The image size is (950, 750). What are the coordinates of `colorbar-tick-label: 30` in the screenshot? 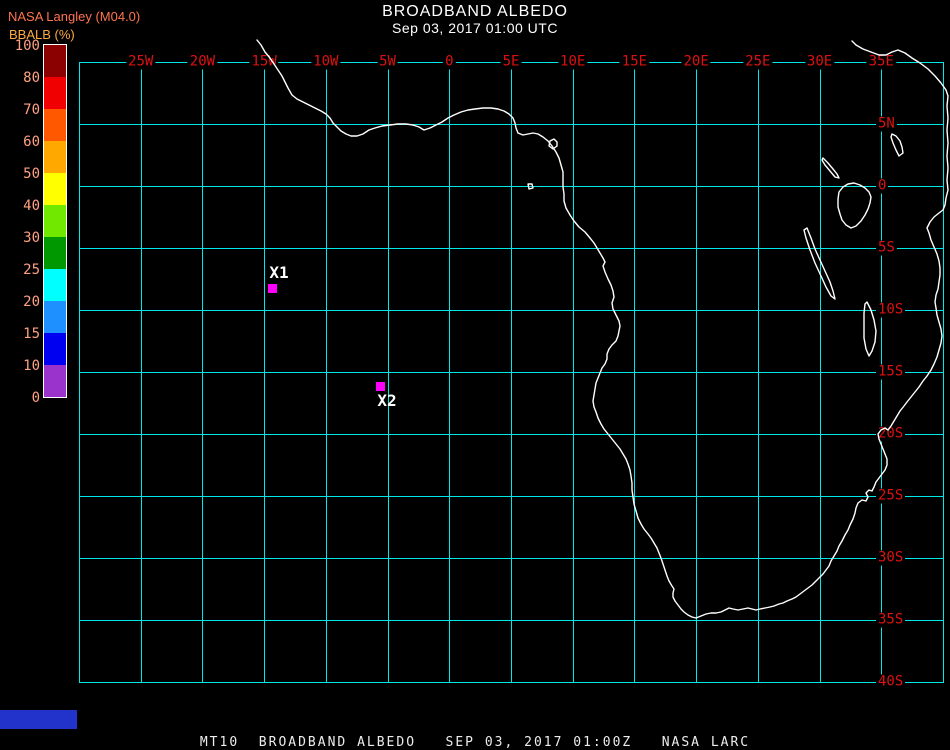 It's located at (31, 238).